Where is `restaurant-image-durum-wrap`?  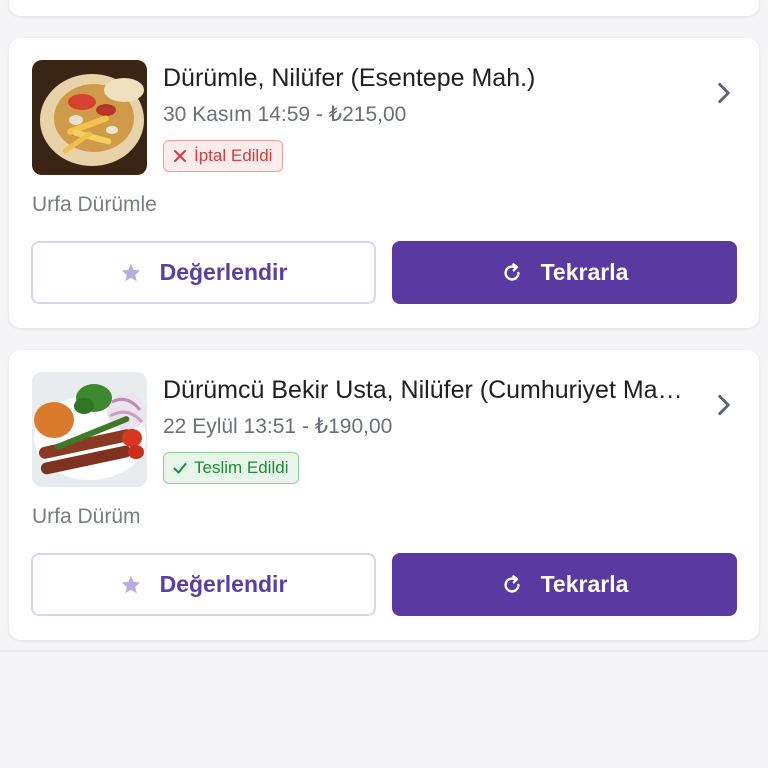
restaurant-image-durum-wrap is located at coordinates (89, 117).